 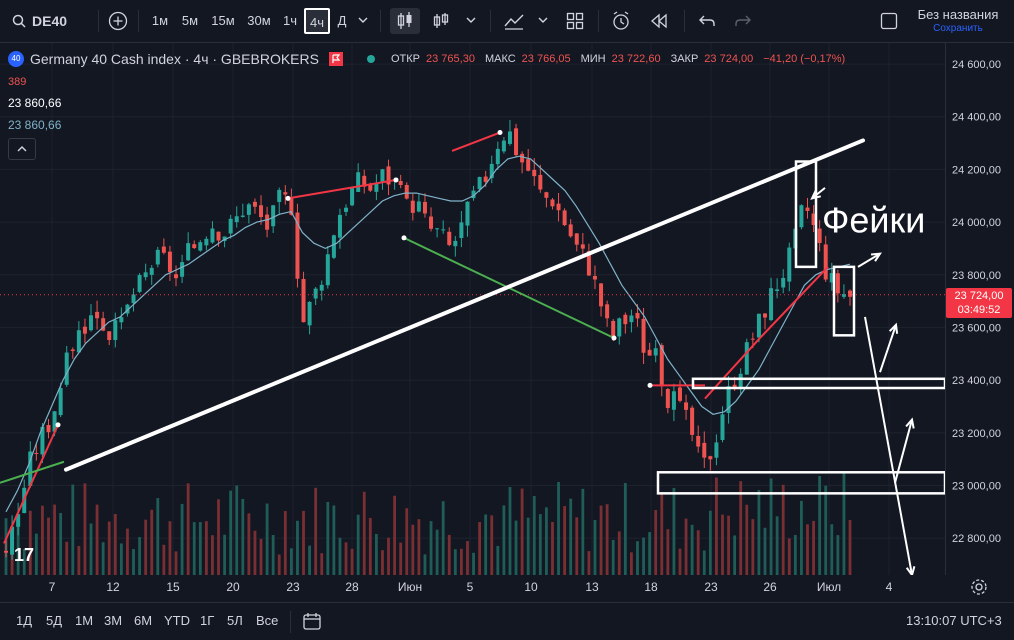 I want to click on chevron-down-icon, so click(x=543, y=20).